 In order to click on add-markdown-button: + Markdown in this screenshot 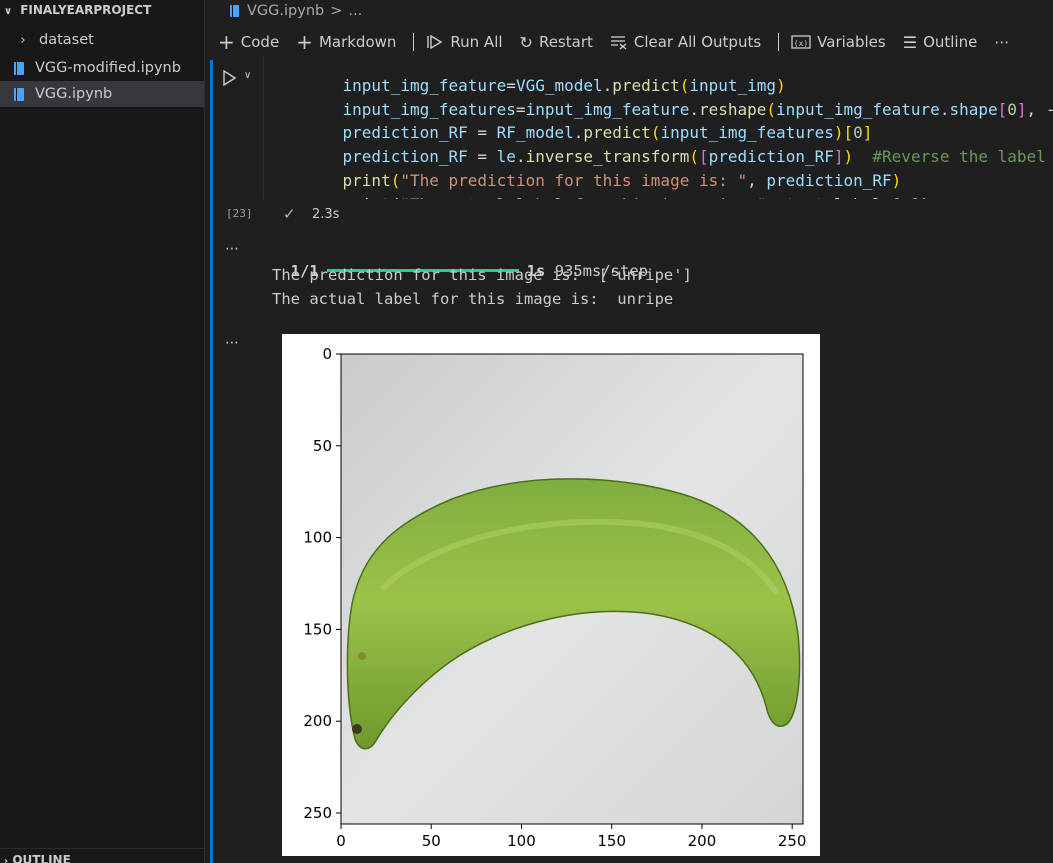, I will do `click(346, 42)`.